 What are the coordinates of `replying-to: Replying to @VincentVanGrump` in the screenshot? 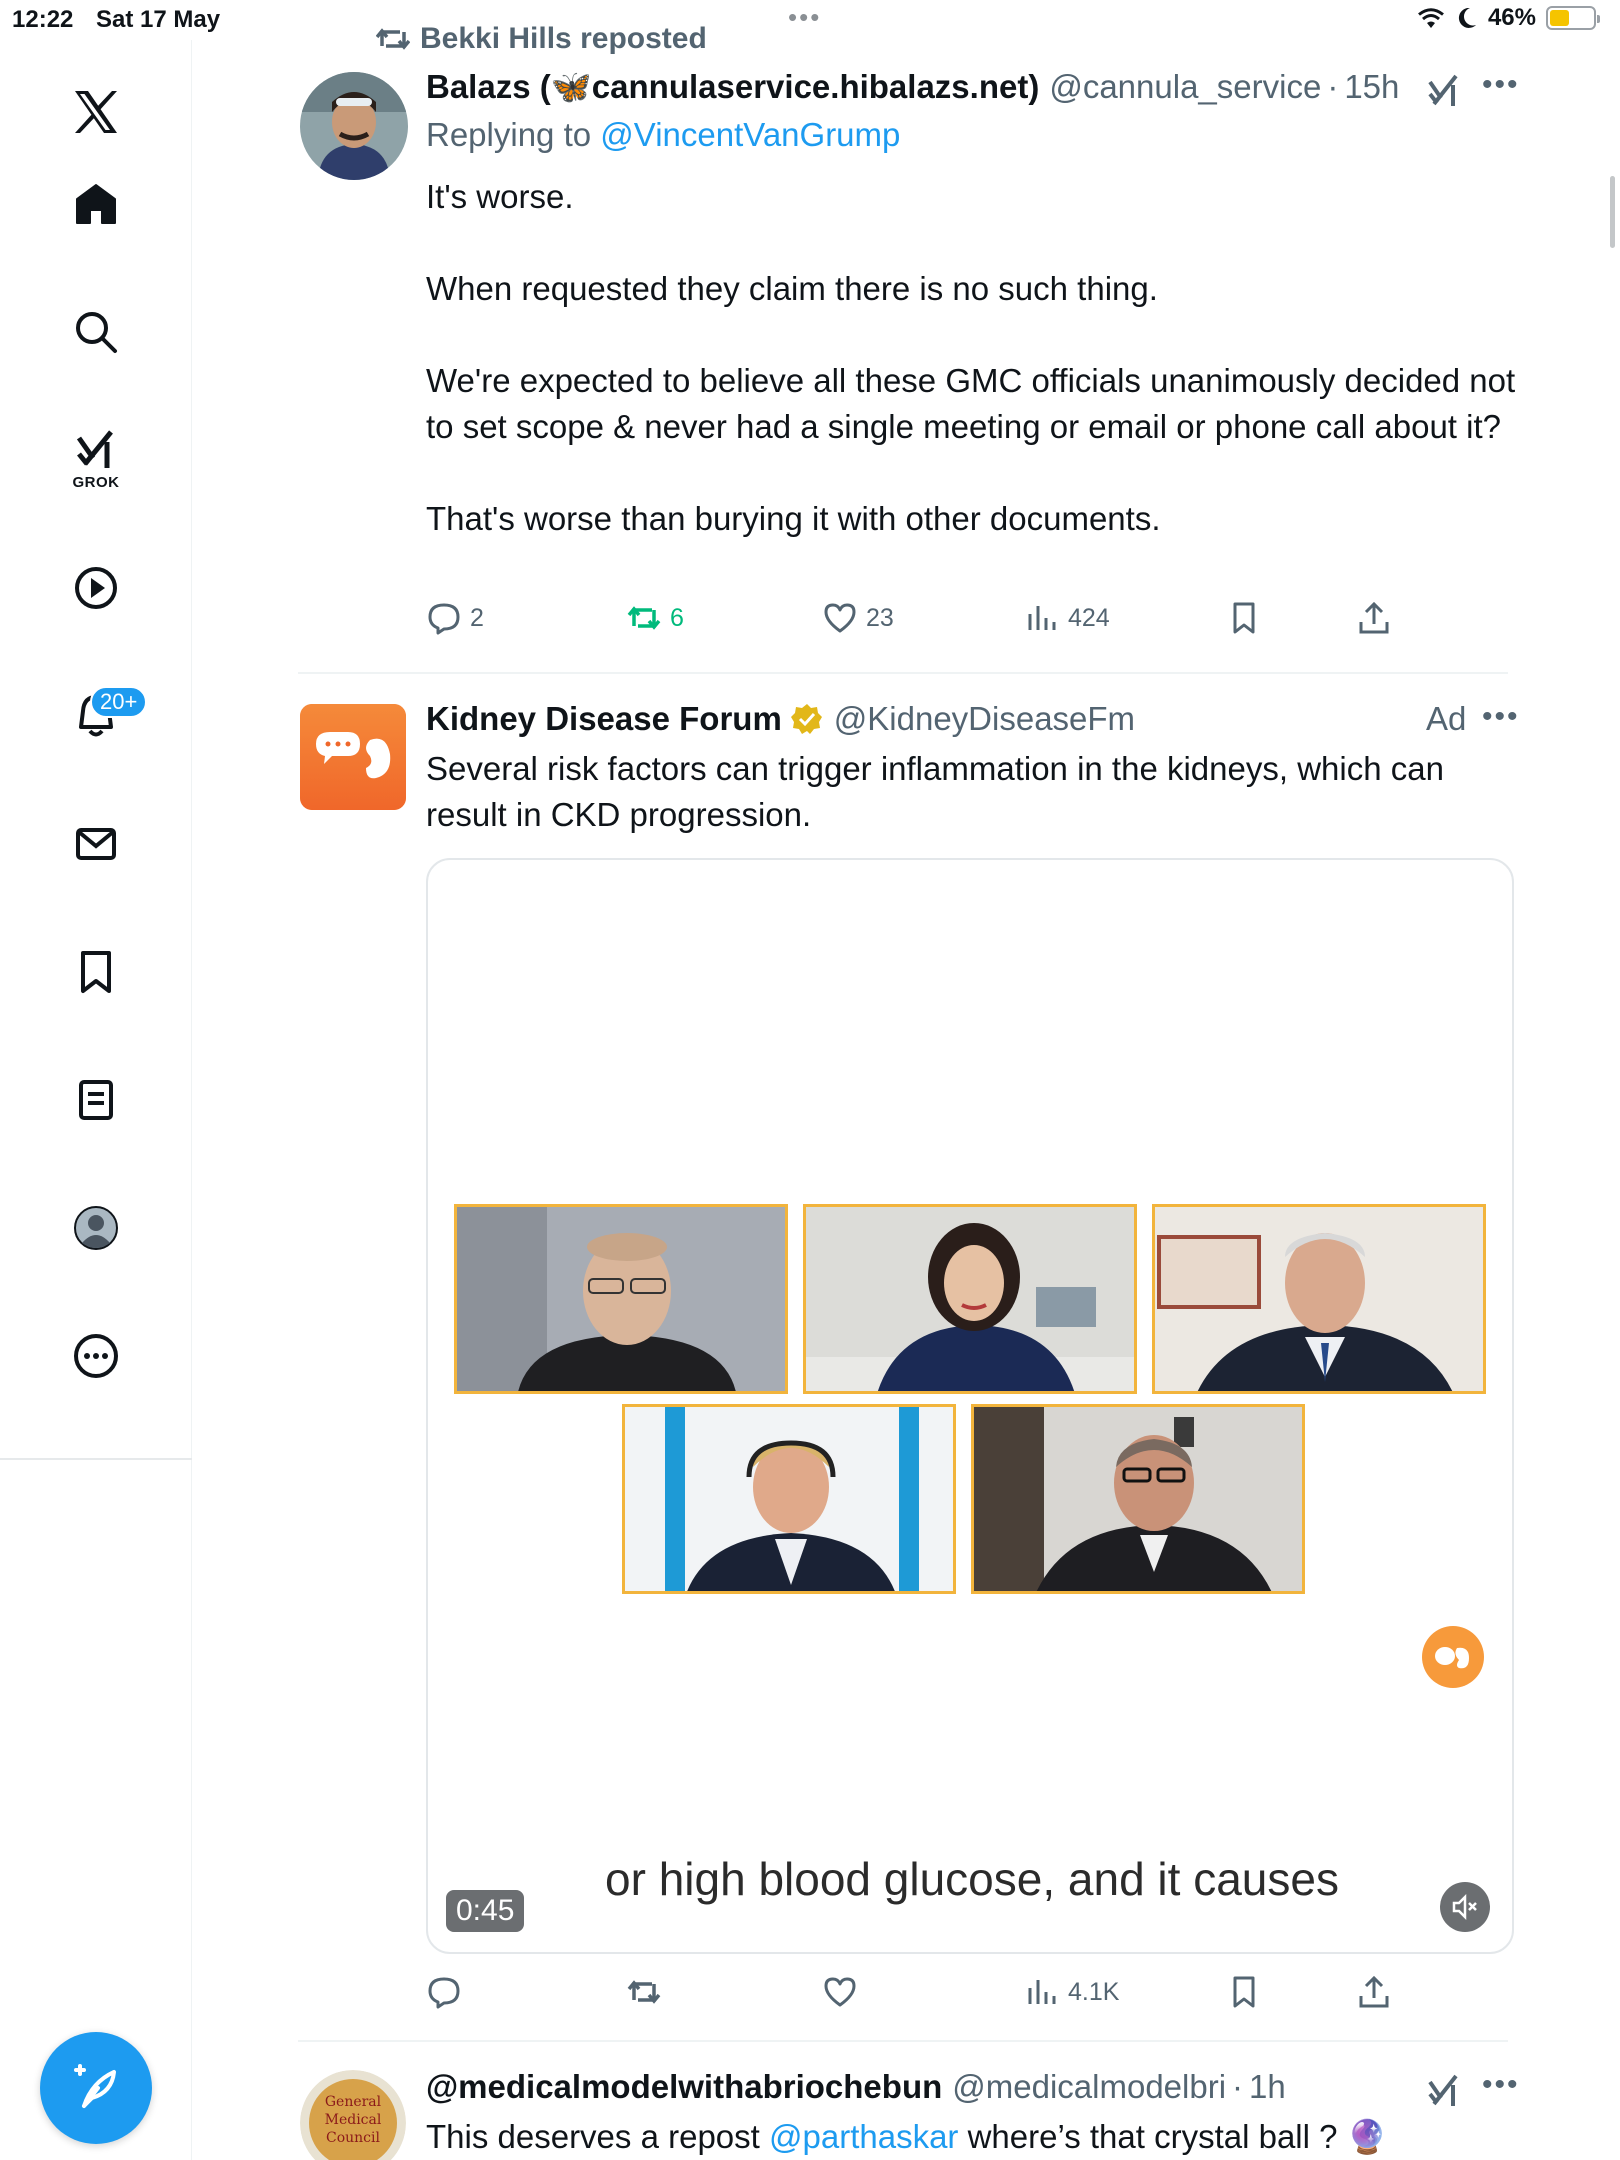 It's located at (663, 135).